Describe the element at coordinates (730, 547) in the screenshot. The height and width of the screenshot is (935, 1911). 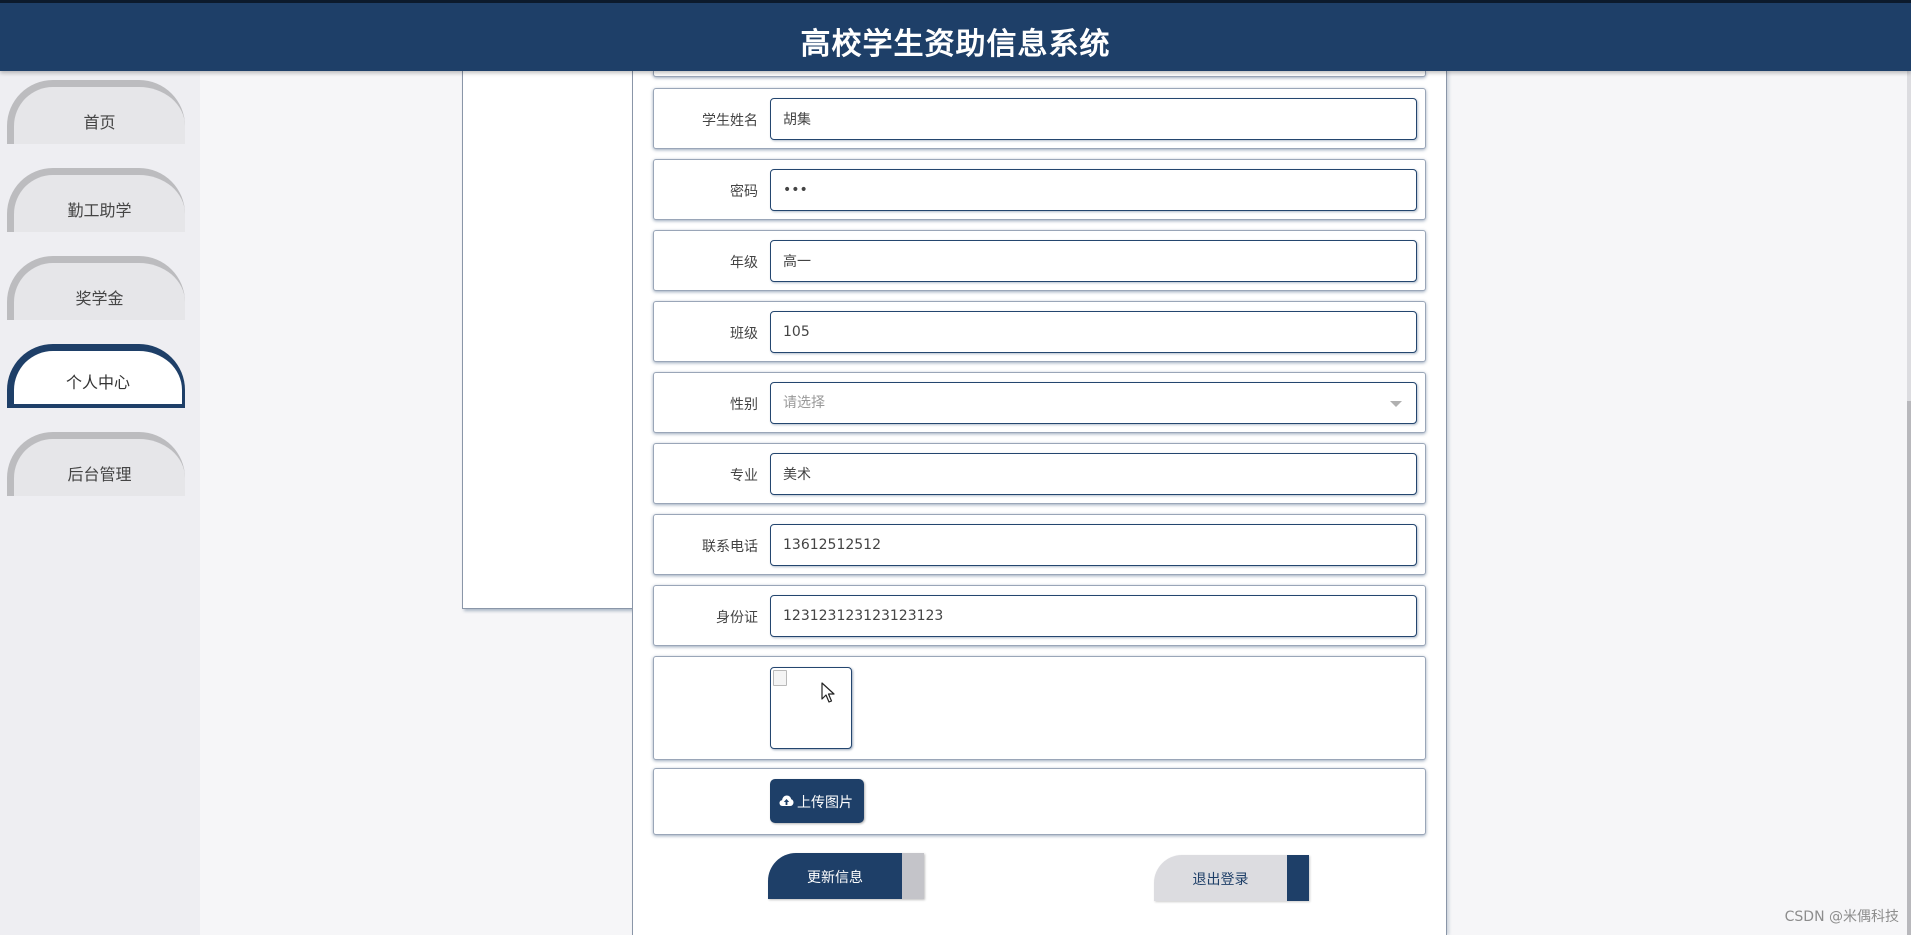
I see `field-label: 联系电话` at that location.